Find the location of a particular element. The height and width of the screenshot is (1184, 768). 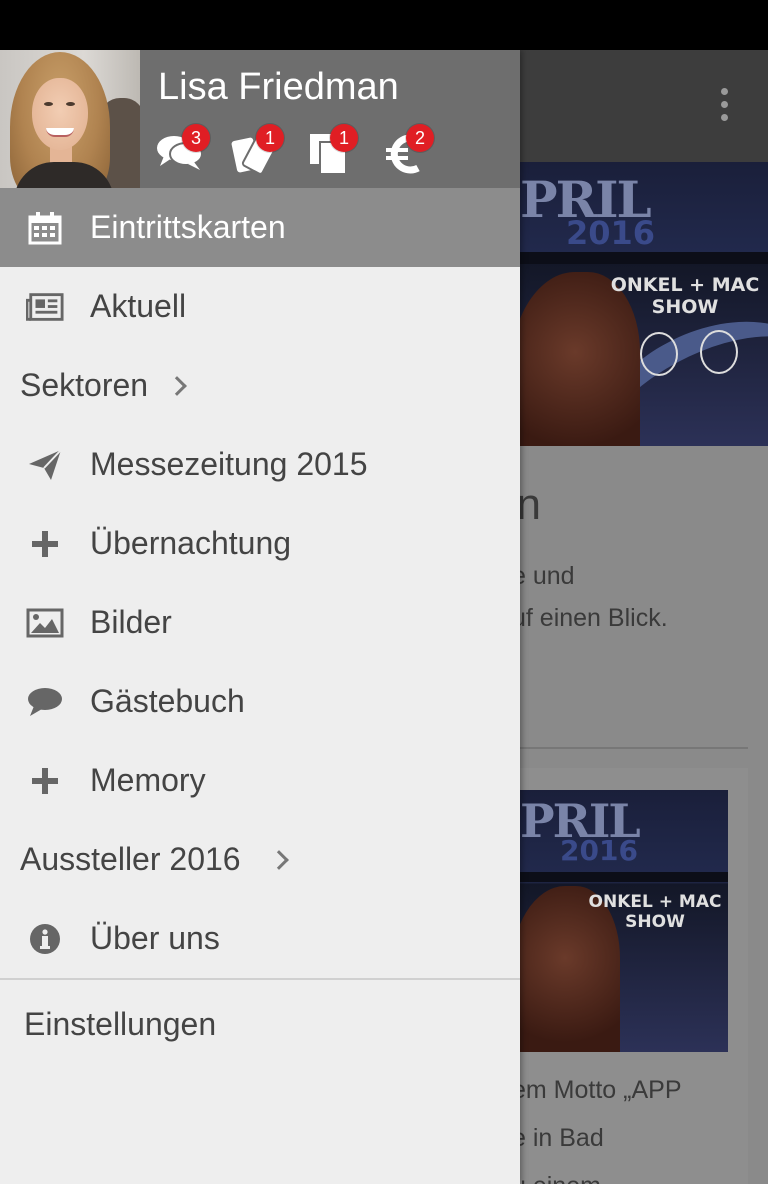

menu-item-eintrittskarten: Eintrittskarten is located at coordinates (260, 227).